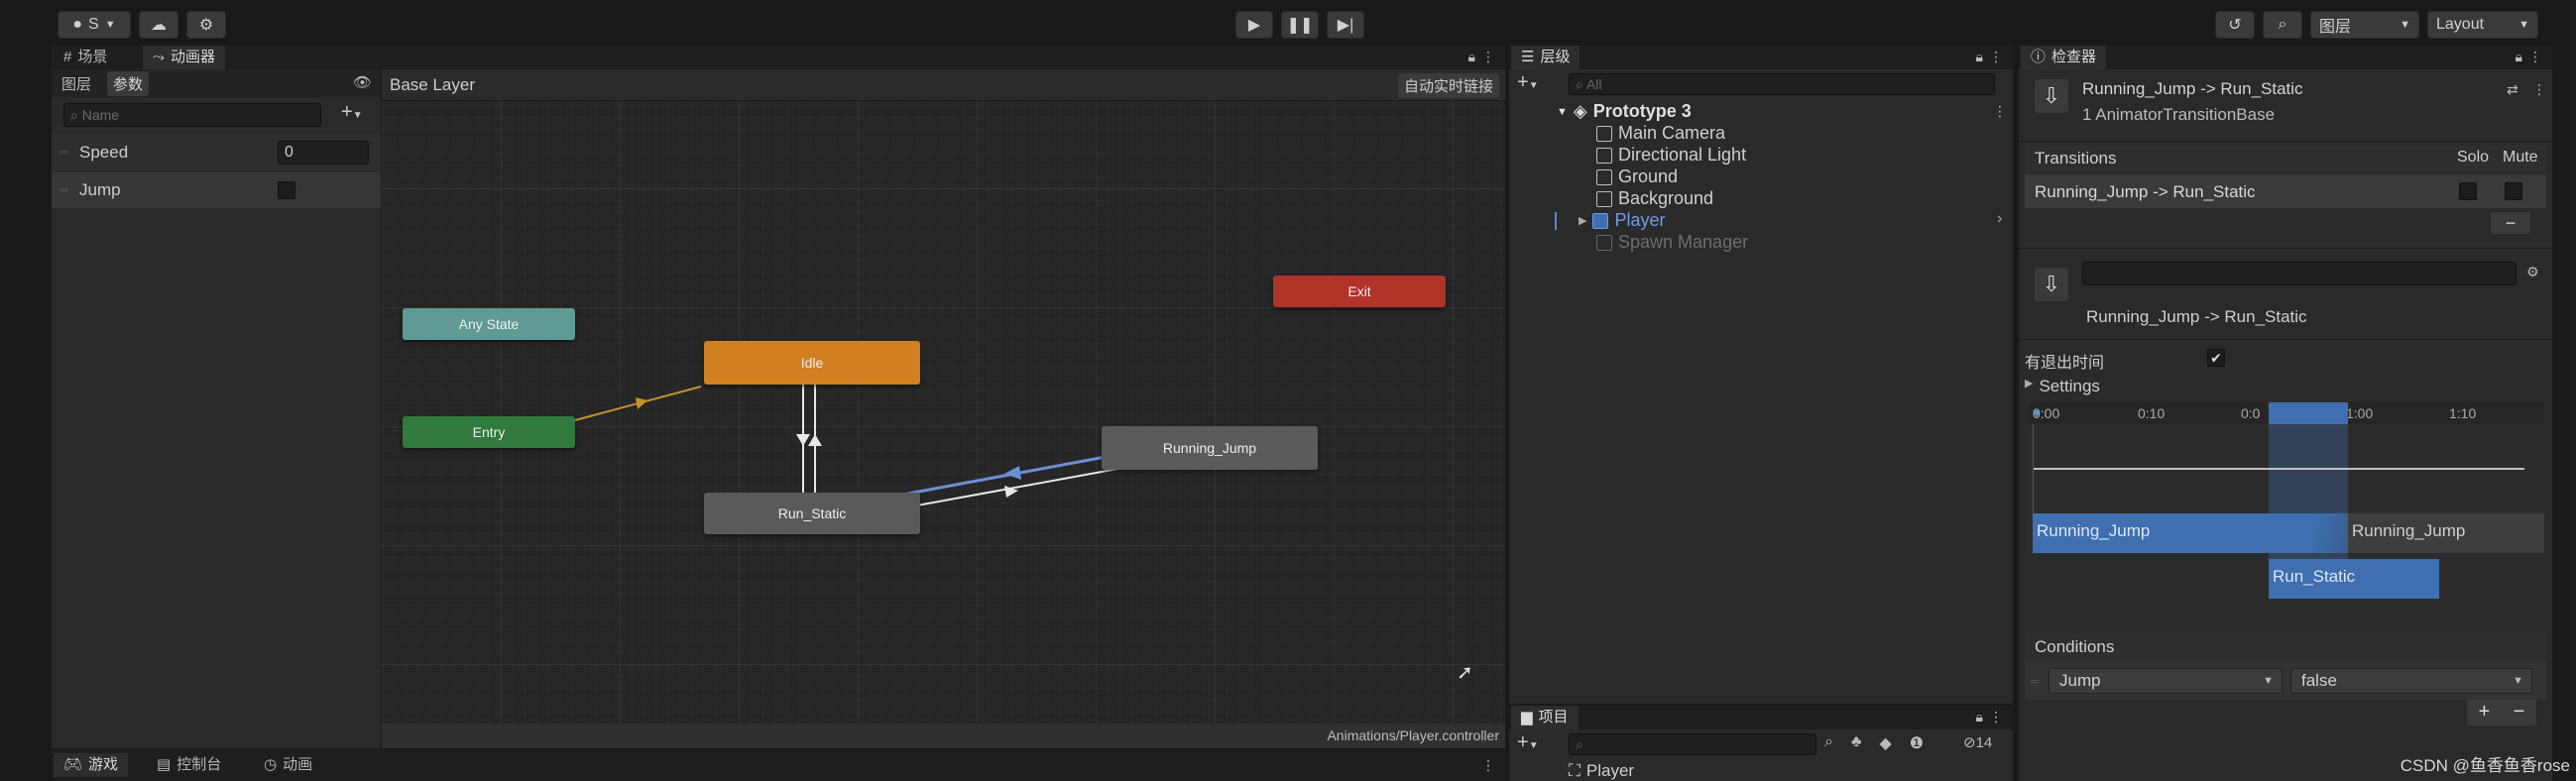  Describe the element at coordinates (288, 765) in the screenshot. I see `tab-animation: ◷ 动画` at that location.